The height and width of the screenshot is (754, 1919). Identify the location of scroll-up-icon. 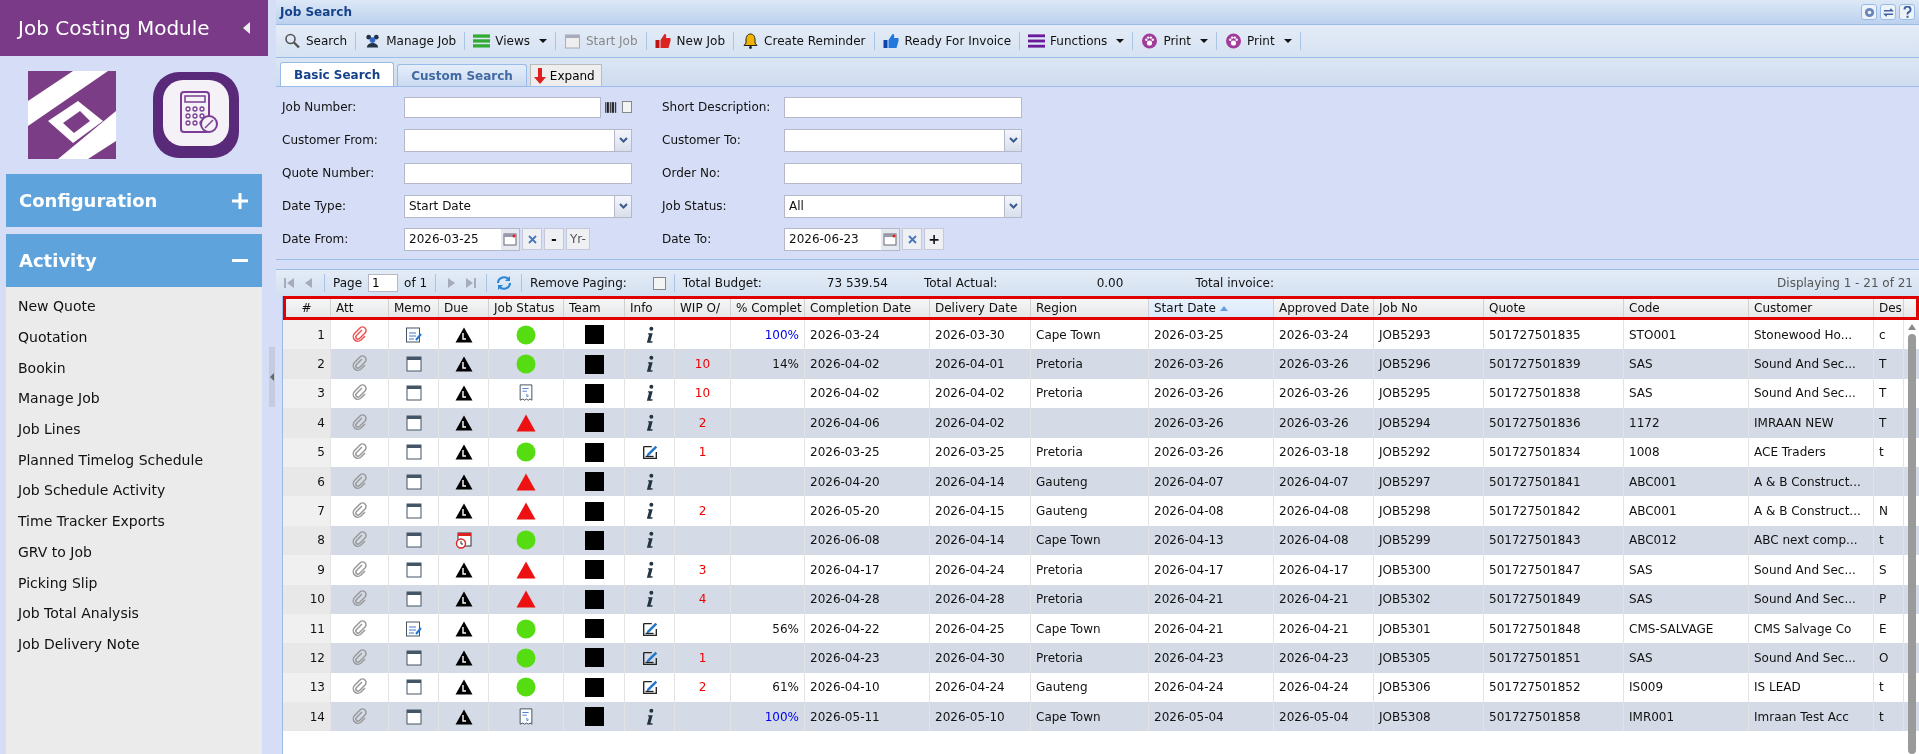
(1912, 327).